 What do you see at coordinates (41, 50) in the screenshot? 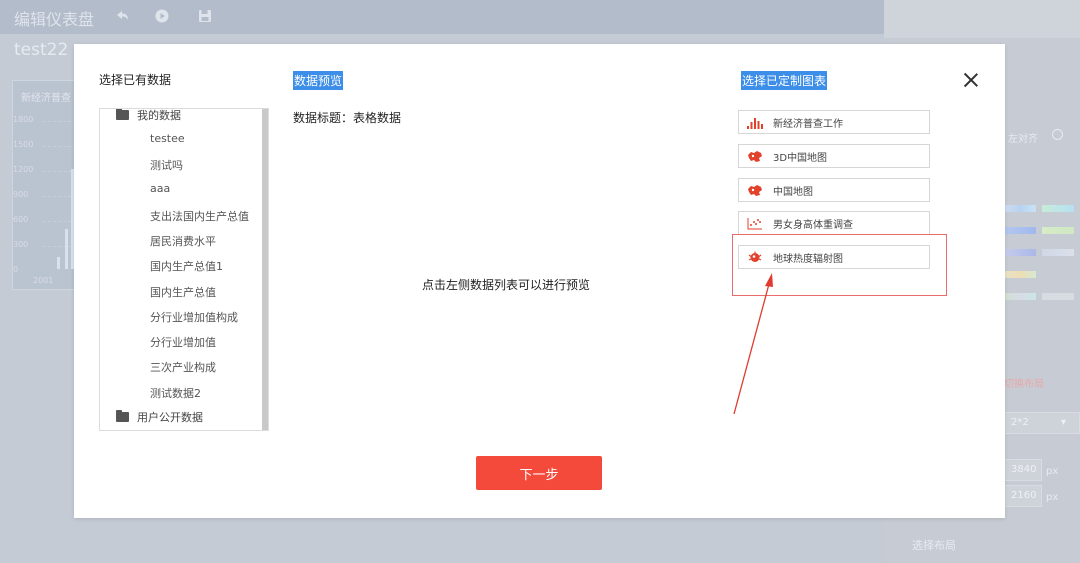
I see `dashboard-name: test22` at bounding box center [41, 50].